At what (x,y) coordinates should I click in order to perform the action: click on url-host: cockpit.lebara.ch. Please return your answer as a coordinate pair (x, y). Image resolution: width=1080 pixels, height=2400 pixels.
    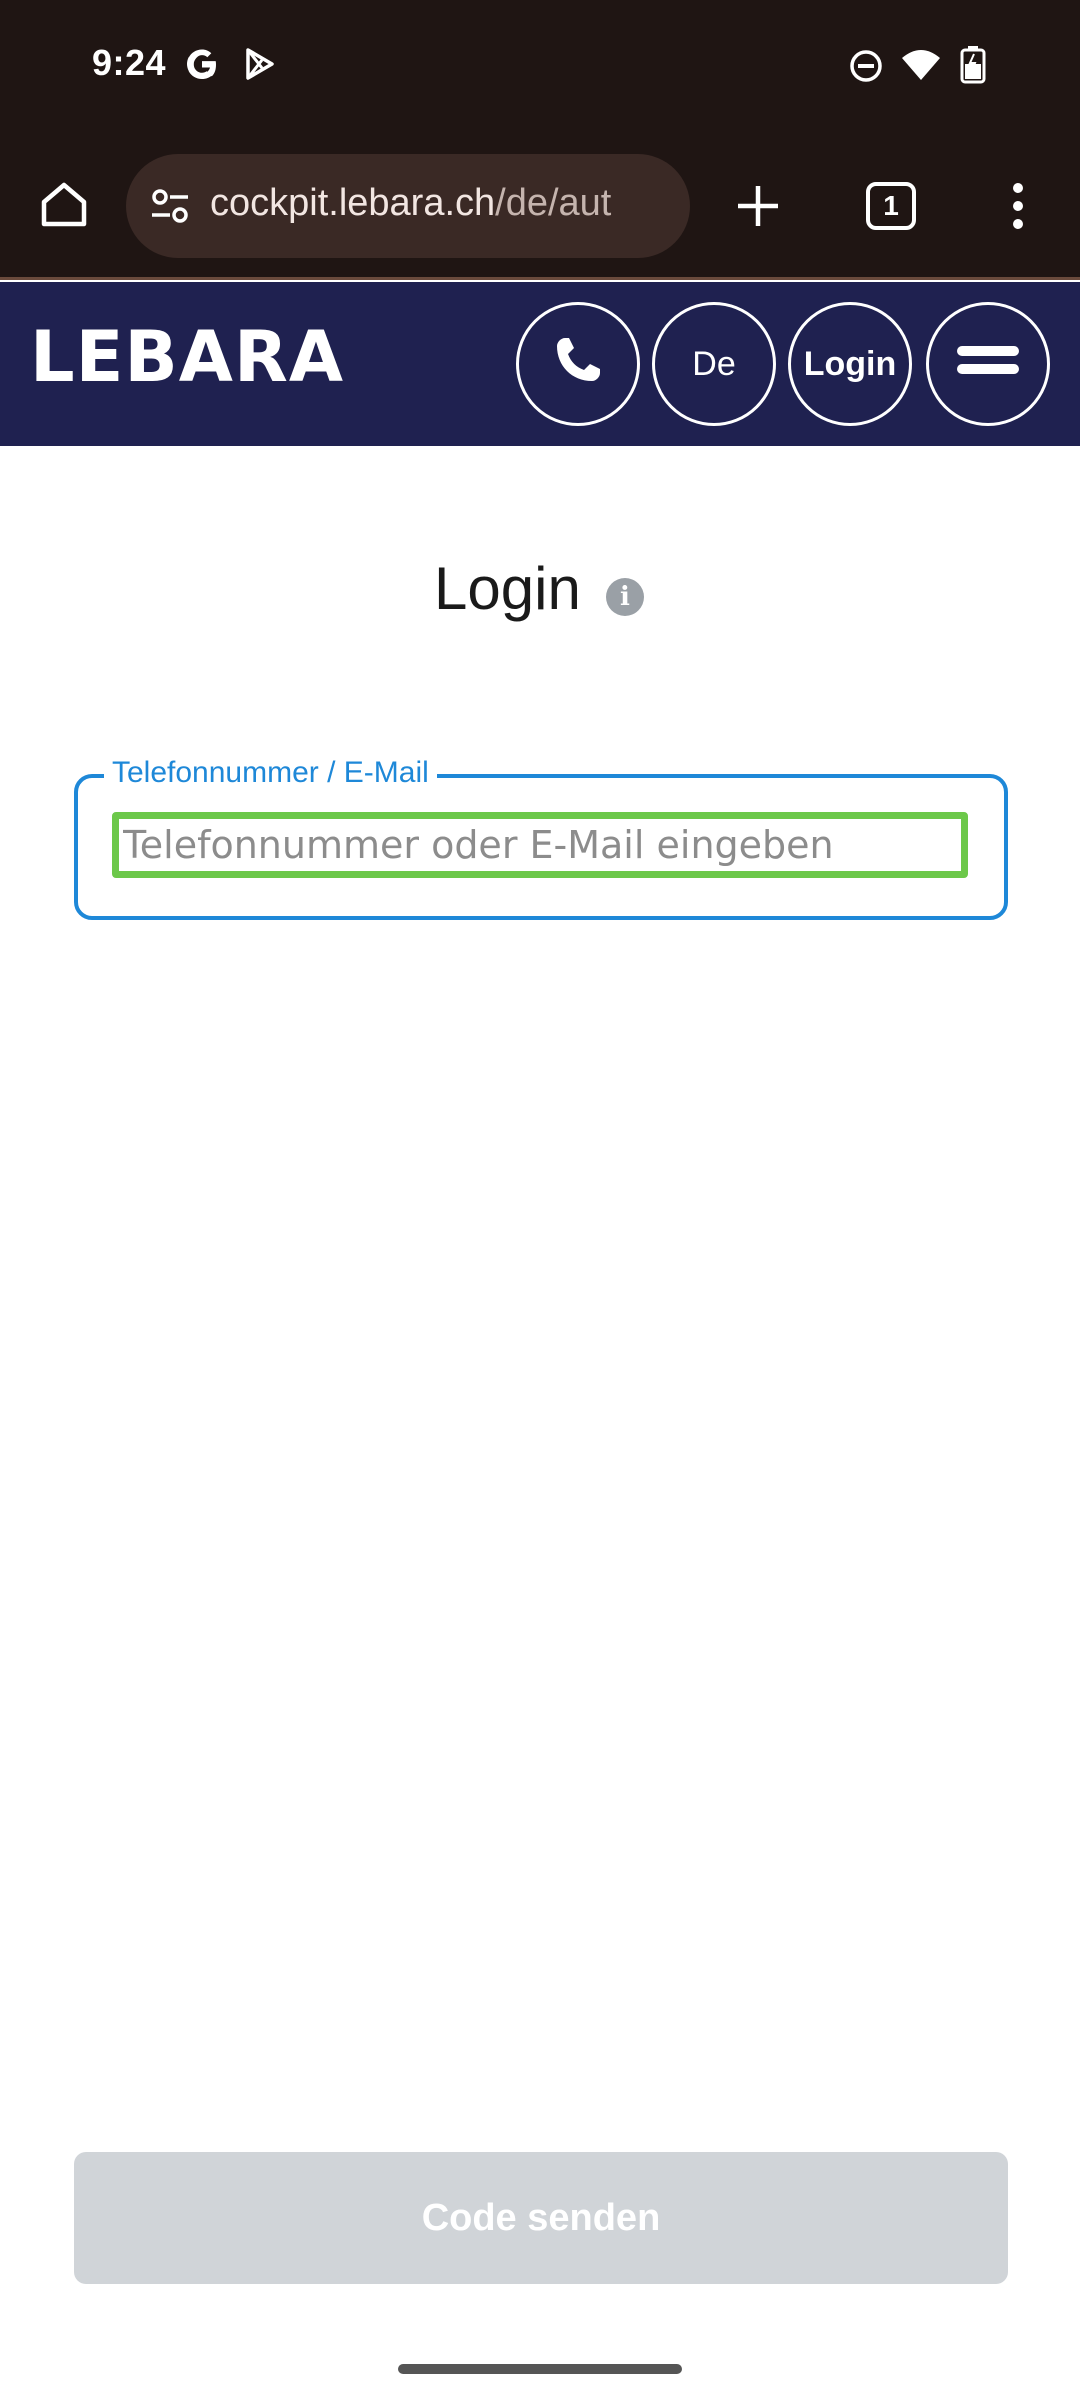
    Looking at the image, I should click on (353, 203).